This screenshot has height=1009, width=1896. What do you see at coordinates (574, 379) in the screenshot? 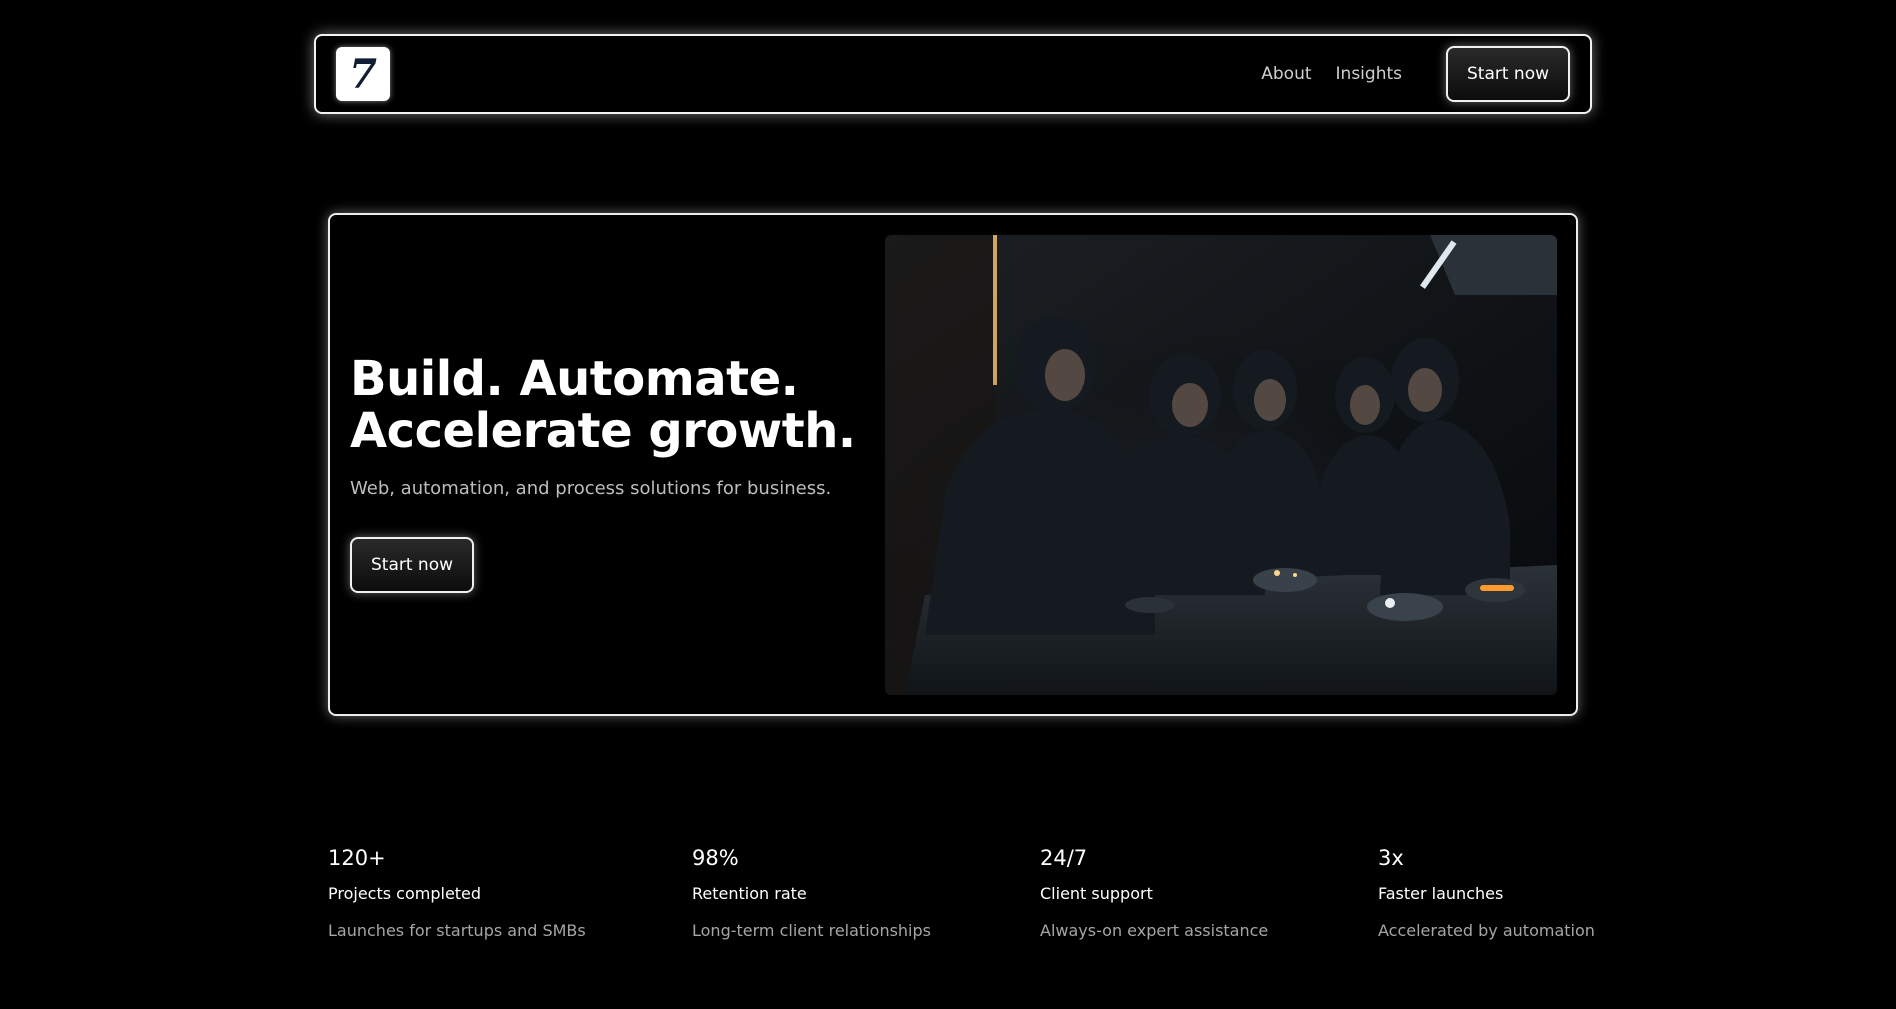
I see `hero-title-line1: Build. Automate.` at bounding box center [574, 379].